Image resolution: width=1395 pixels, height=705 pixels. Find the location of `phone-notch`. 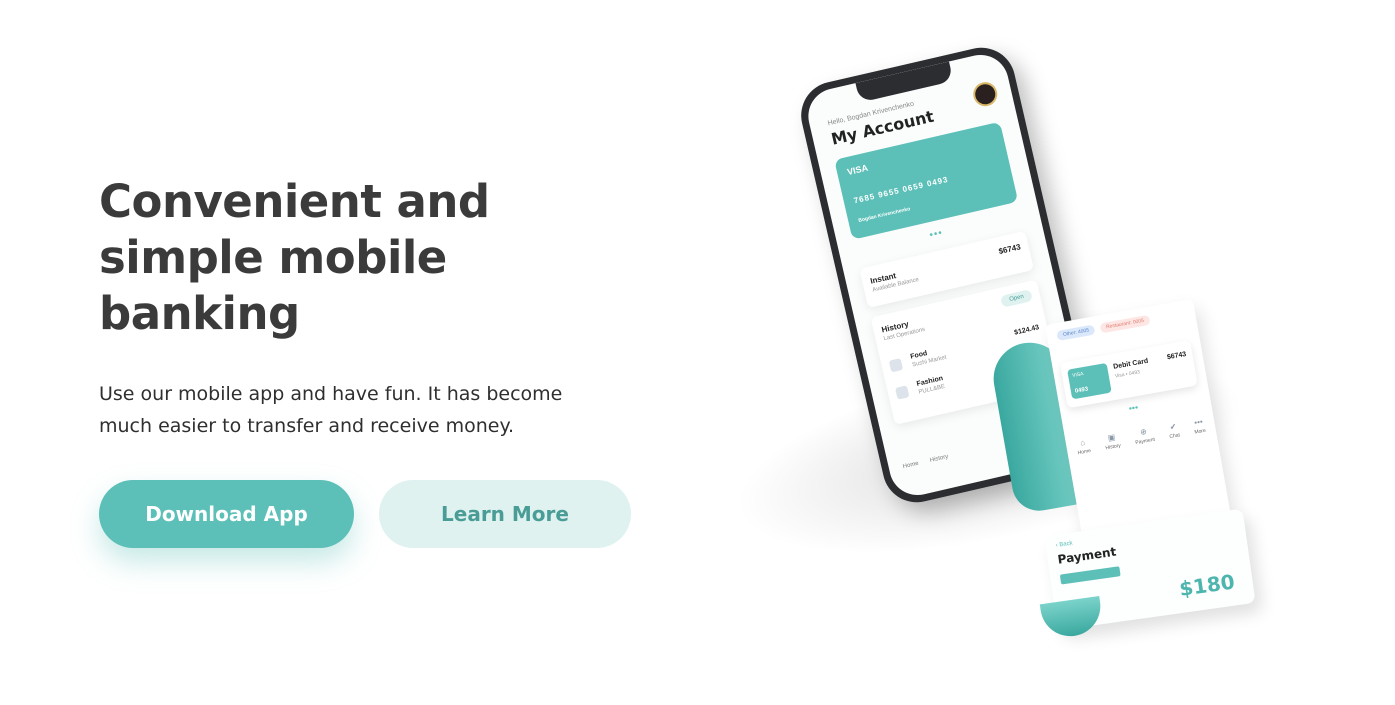

phone-notch is located at coordinates (904, 82).